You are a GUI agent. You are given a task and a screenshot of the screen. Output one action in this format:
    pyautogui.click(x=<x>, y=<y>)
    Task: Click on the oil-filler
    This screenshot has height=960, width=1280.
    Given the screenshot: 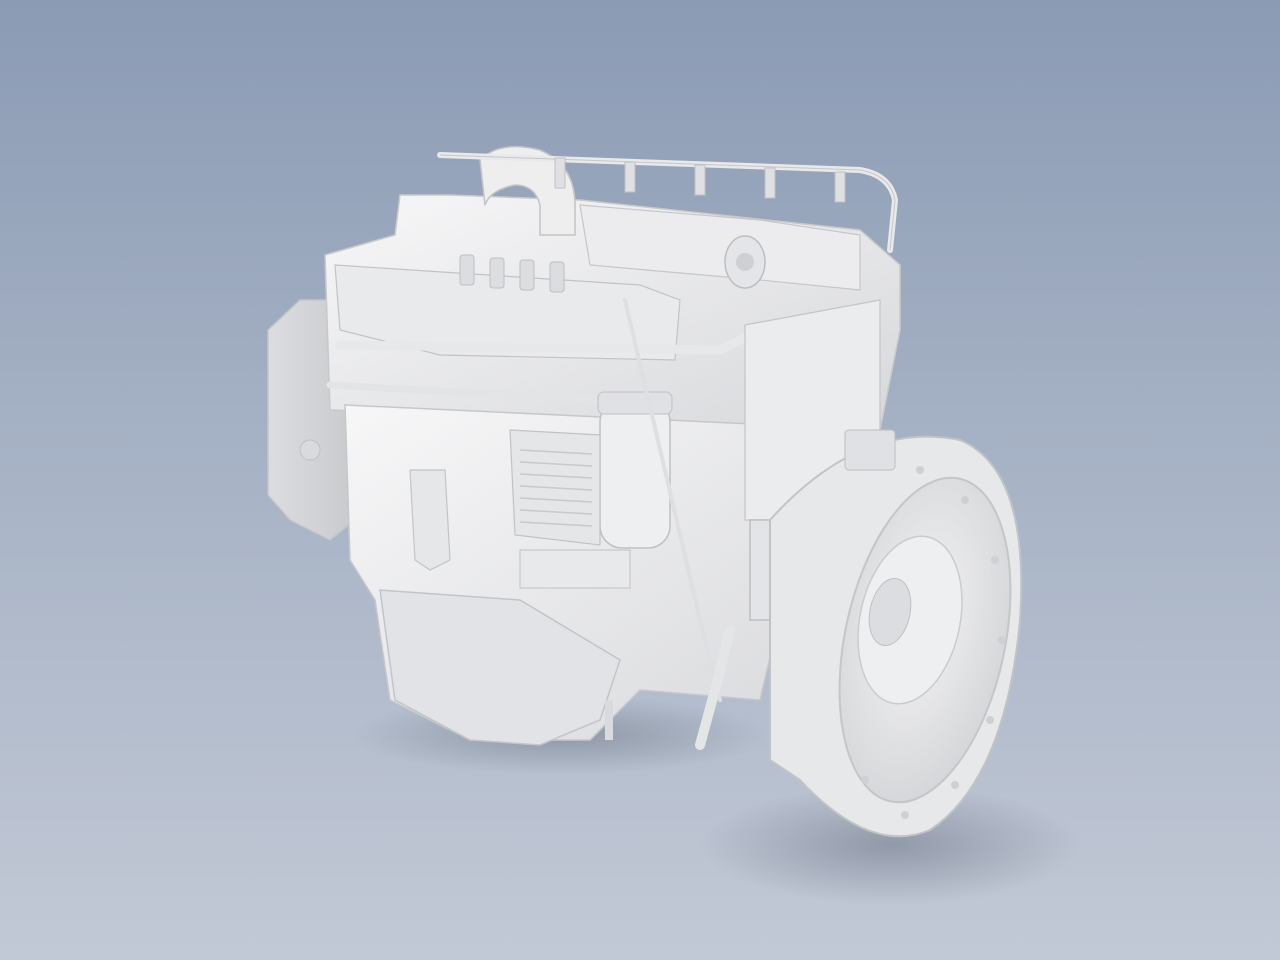 What is the action you would take?
    pyautogui.click(x=430, y=520)
    